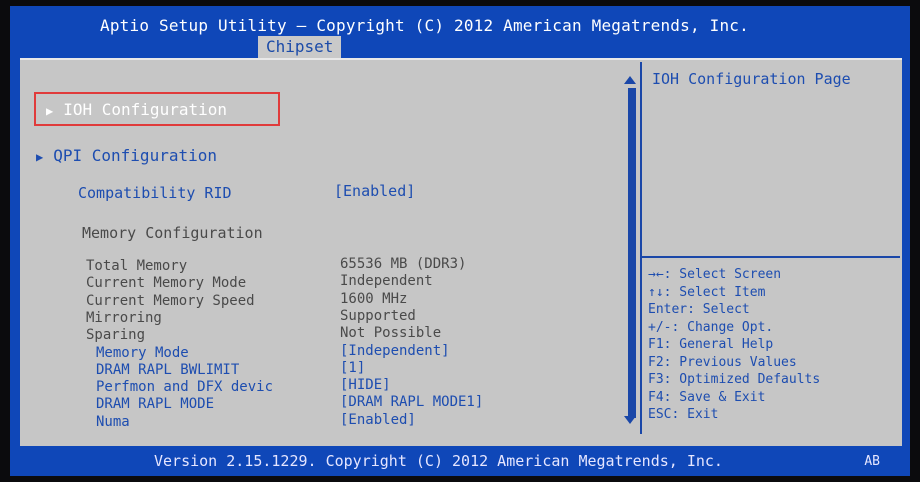  Describe the element at coordinates (124, 317) in the screenshot. I see `memory-item-label: Mirroring` at that location.